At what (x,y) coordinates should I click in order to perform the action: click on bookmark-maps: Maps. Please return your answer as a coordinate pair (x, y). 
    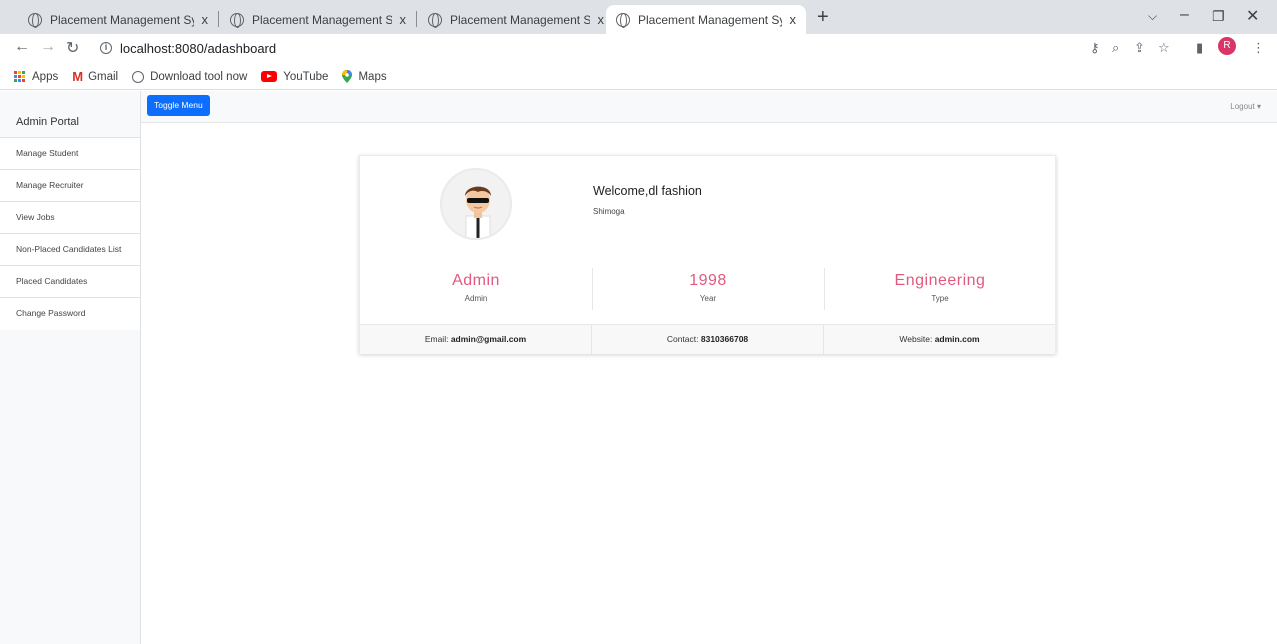
    Looking at the image, I should click on (364, 76).